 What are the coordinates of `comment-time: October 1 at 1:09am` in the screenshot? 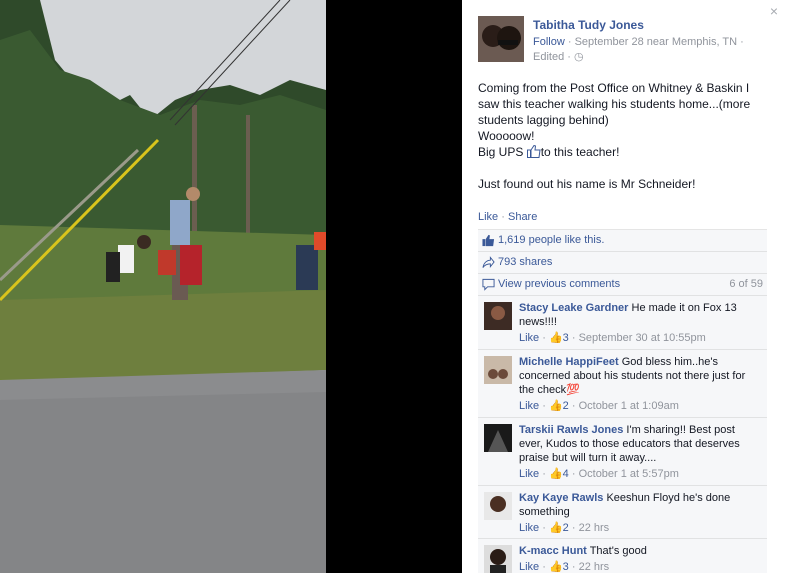 It's located at (629, 406).